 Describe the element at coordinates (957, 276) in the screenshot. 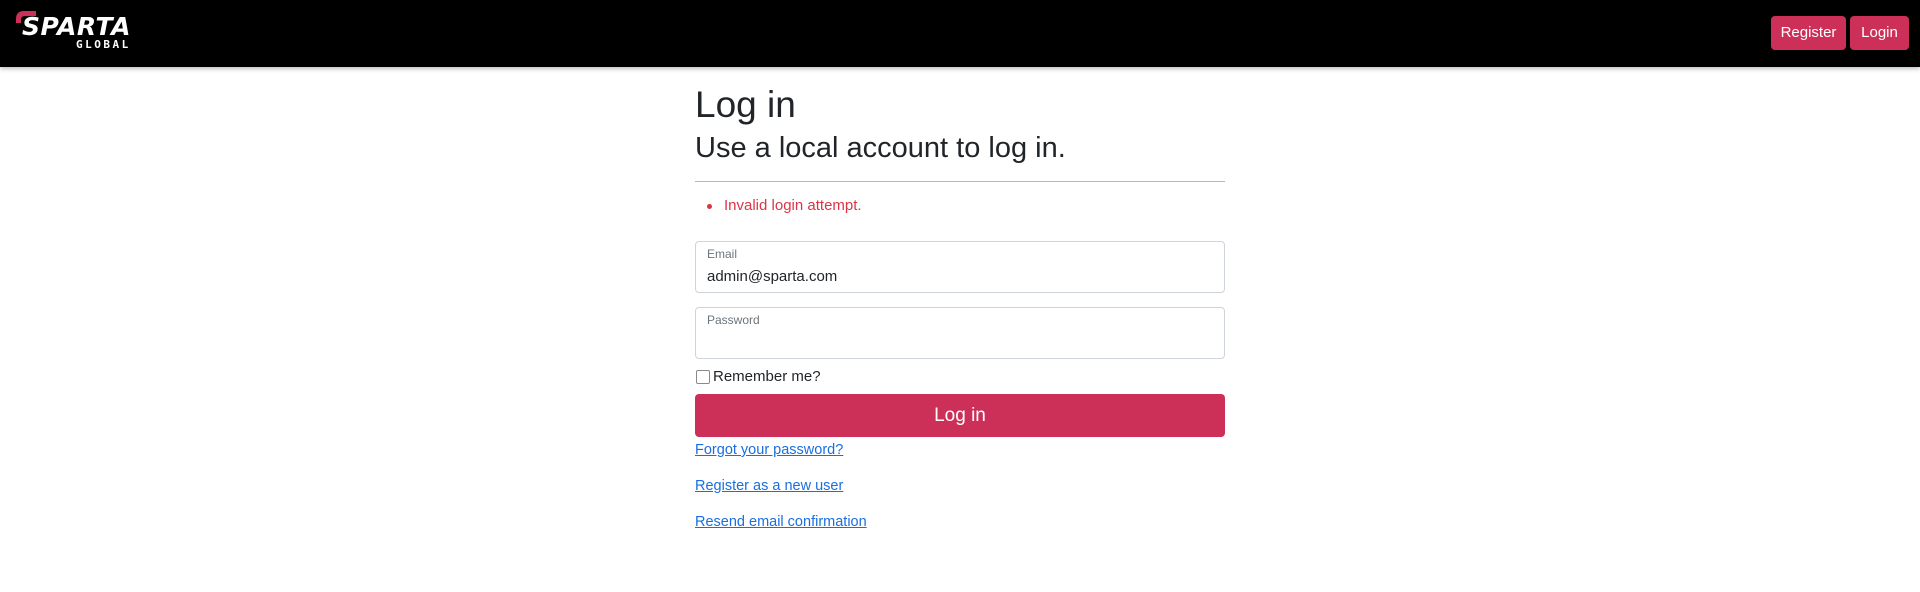

I see `email-input` at that location.